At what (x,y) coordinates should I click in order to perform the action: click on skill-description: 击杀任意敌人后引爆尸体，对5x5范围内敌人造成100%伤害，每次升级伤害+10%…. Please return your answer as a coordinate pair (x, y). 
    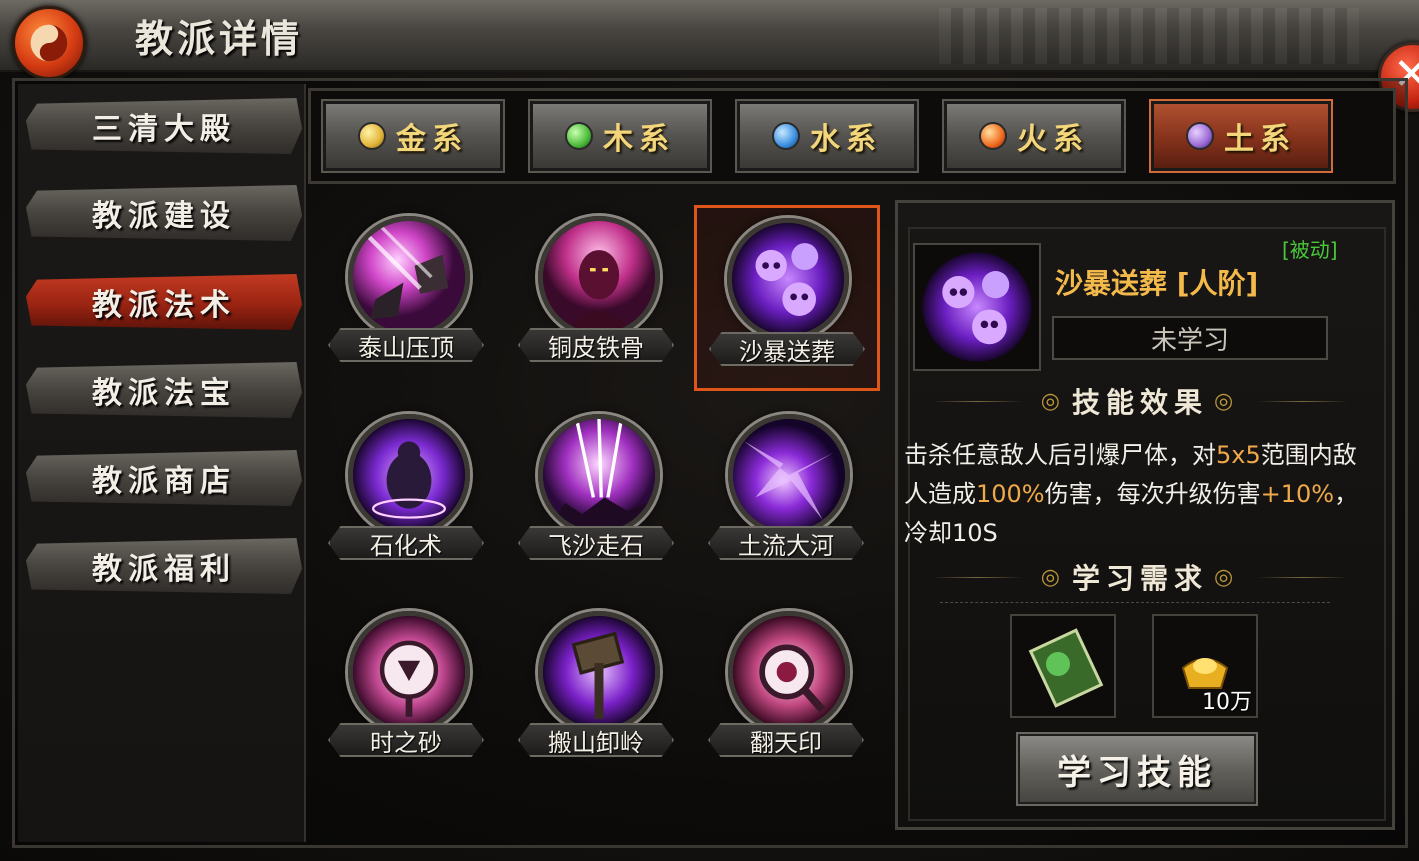
    Looking at the image, I should click on (1139, 494).